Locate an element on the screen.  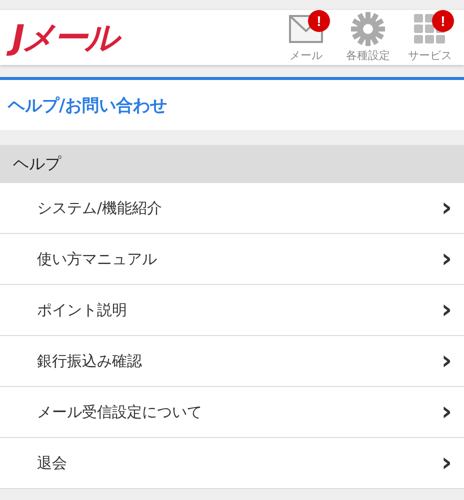
menu-item: システム/機能紹介 › is located at coordinates (232, 208).